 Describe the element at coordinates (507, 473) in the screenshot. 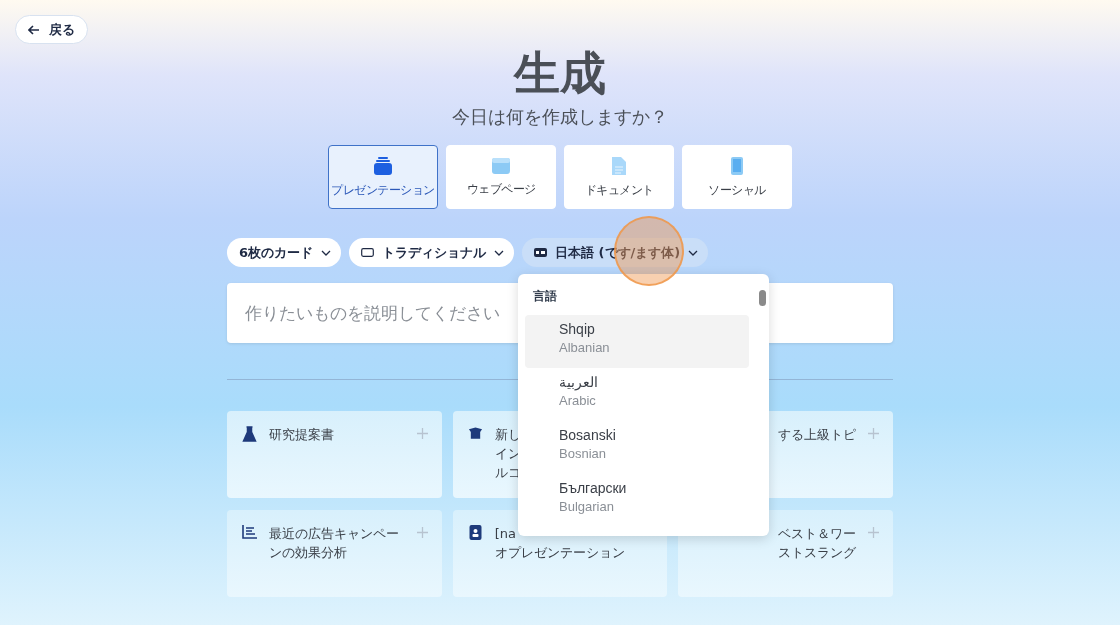

I see `card-text: ルコ` at that location.